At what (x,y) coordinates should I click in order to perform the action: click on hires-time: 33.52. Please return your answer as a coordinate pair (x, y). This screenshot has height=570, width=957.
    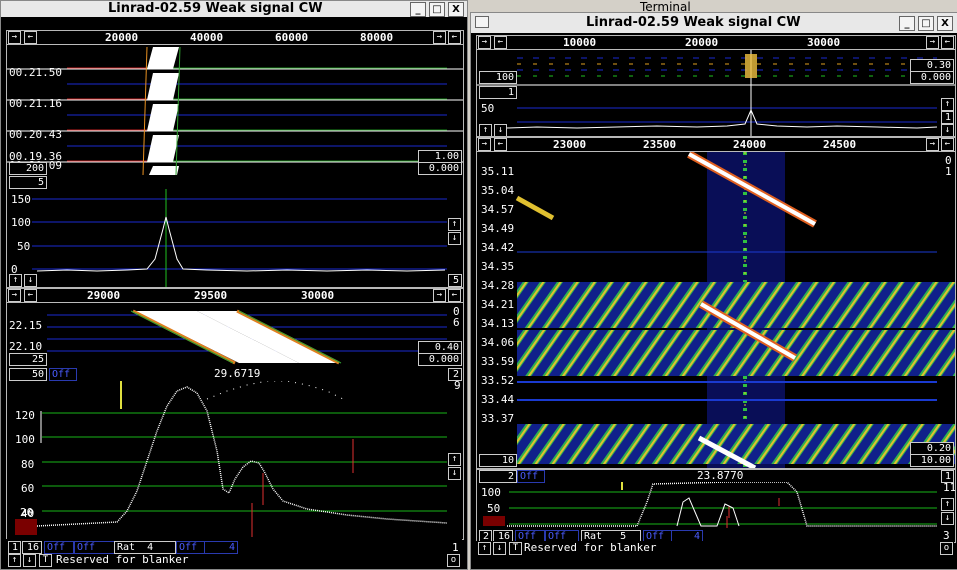
    Looking at the image, I should click on (498, 380).